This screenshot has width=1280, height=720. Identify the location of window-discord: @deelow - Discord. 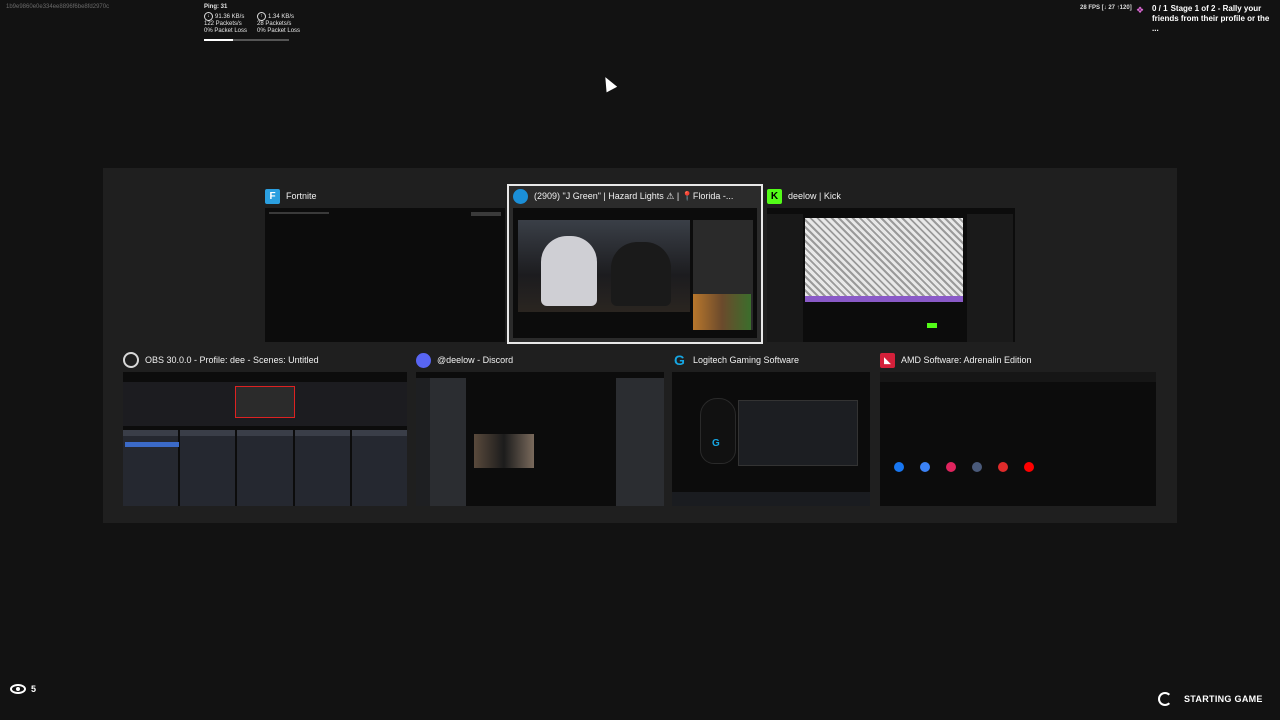
(540, 428).